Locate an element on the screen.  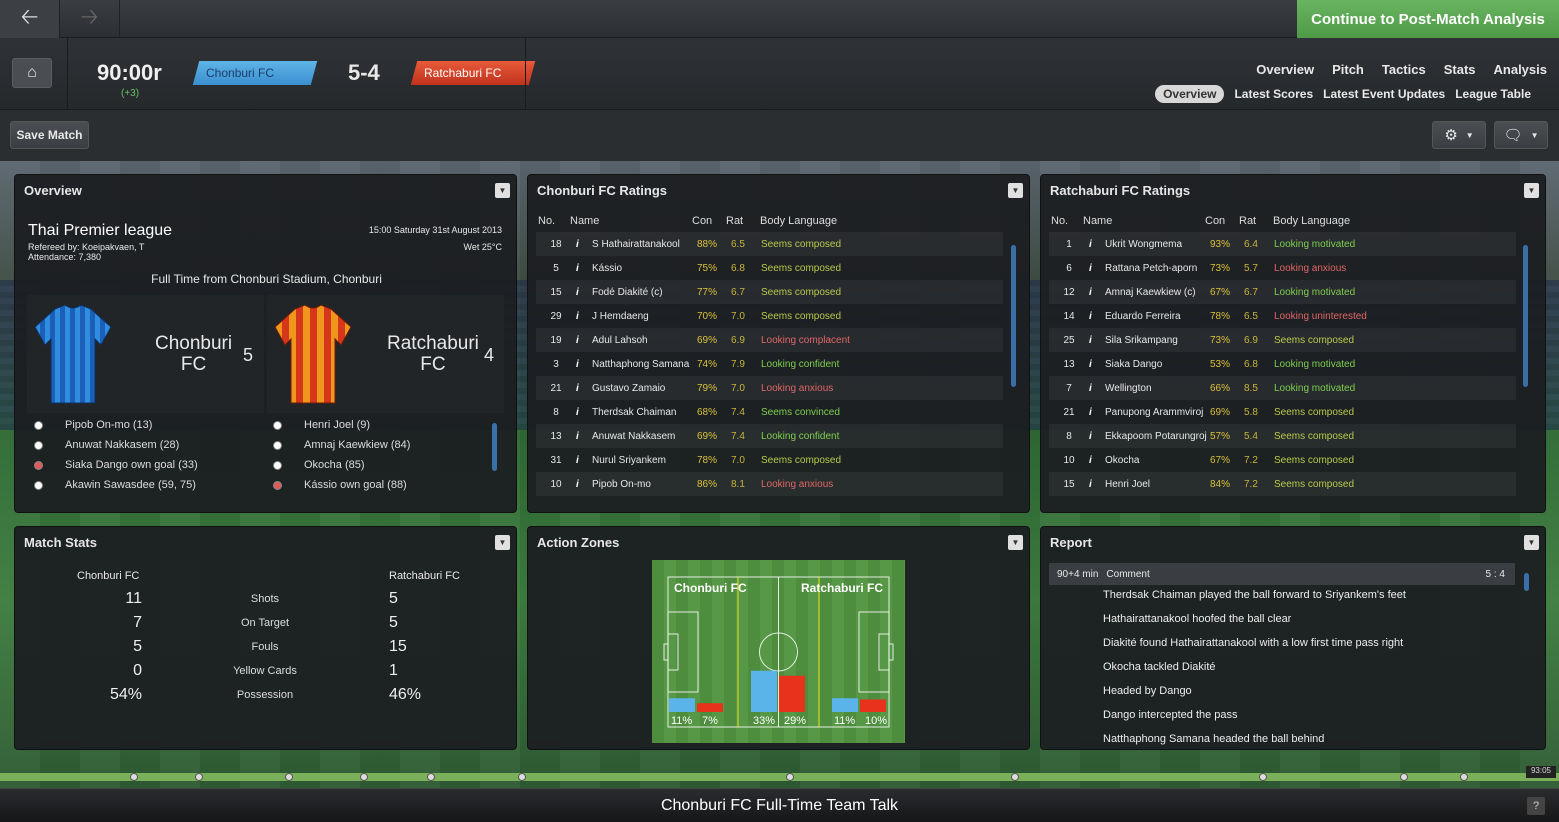
team-talk-button: Chonburi FC Full-Time Team Talk is located at coordinates (779, 806).